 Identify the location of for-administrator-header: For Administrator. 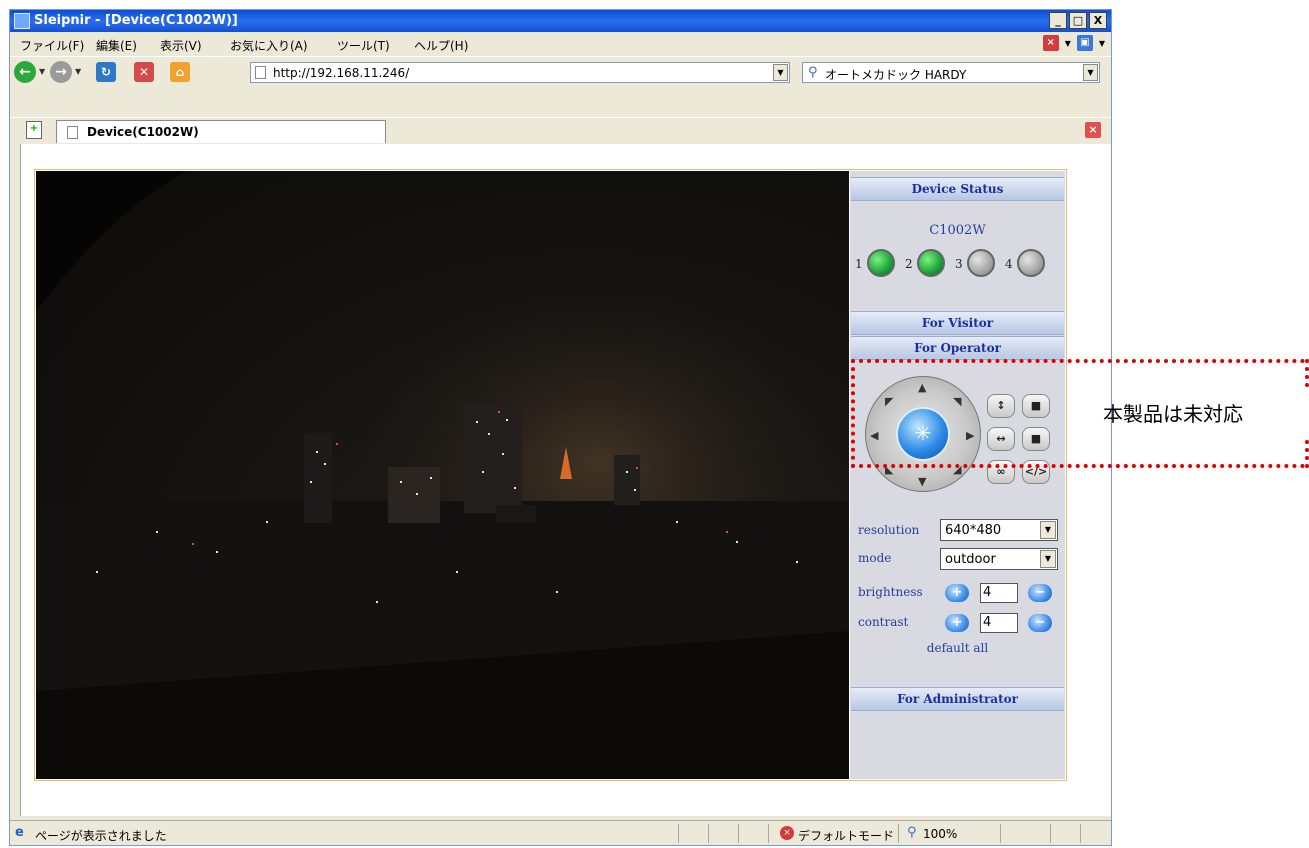
(957, 699).